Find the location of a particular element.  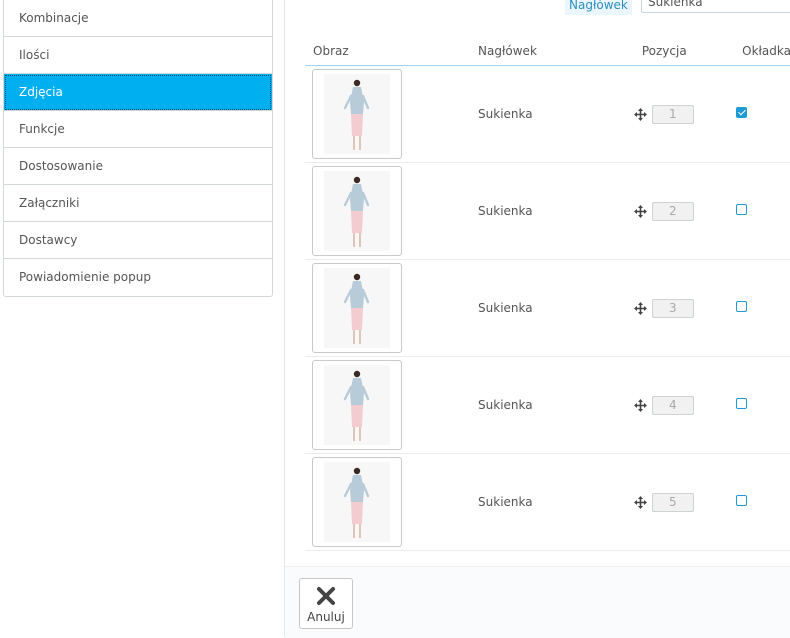

sidebar-item-funkcje: Funkcje is located at coordinates (138, 129).